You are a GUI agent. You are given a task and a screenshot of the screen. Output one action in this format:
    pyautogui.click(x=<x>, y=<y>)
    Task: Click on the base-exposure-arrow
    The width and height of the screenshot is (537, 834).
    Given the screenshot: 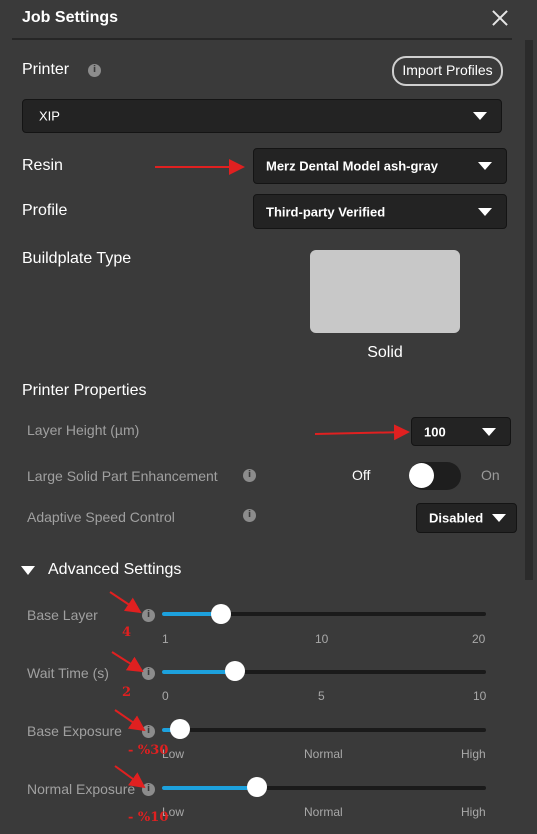 What is the action you would take?
    pyautogui.click(x=130, y=720)
    